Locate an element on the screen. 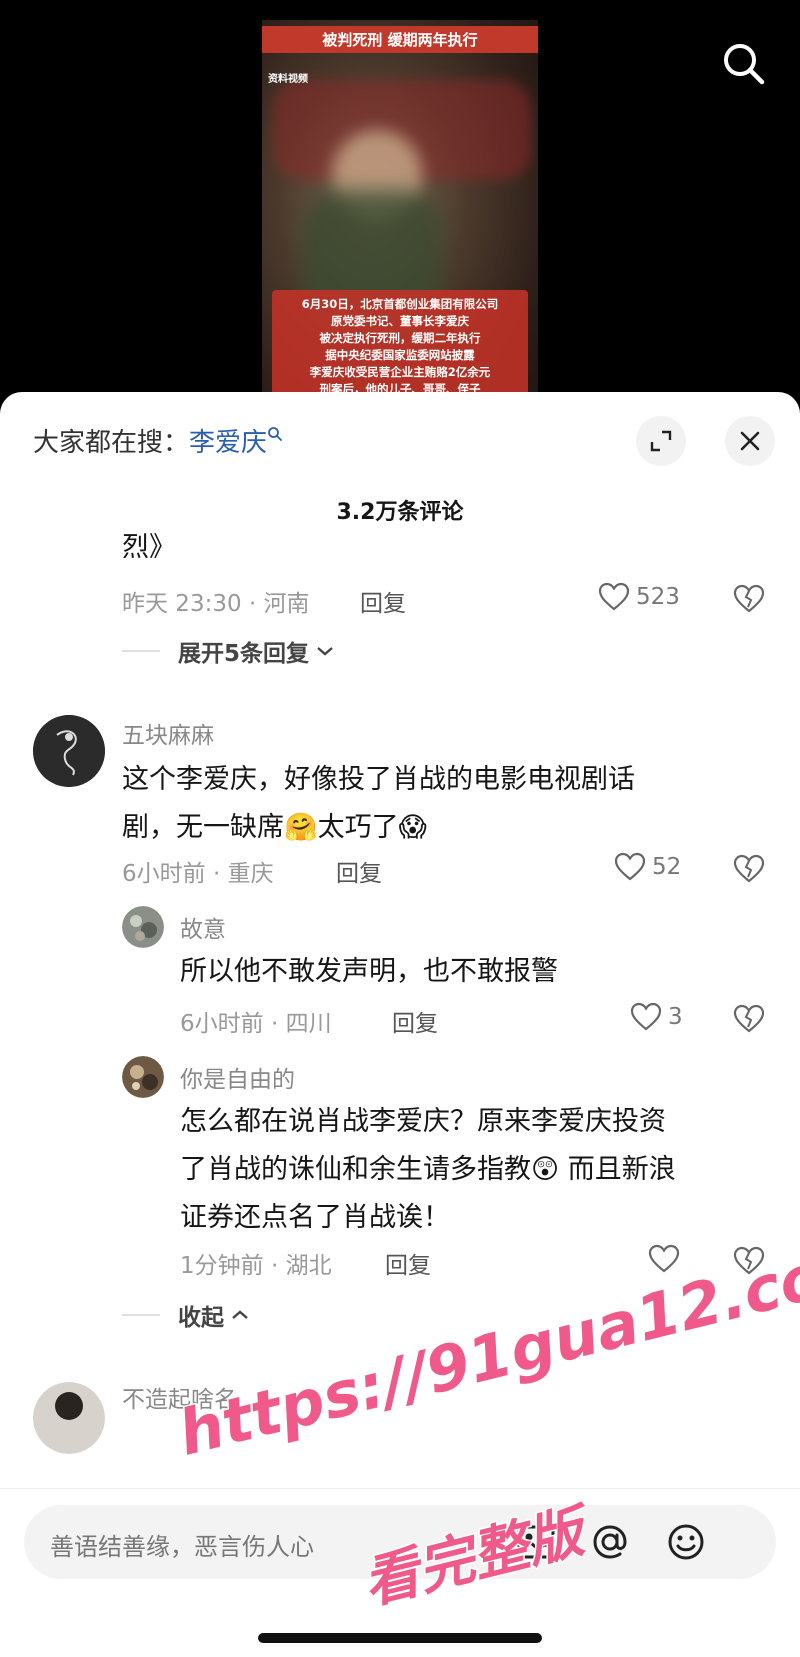 The height and width of the screenshot is (1657, 800). like-button: 523 is located at coordinates (639, 597).